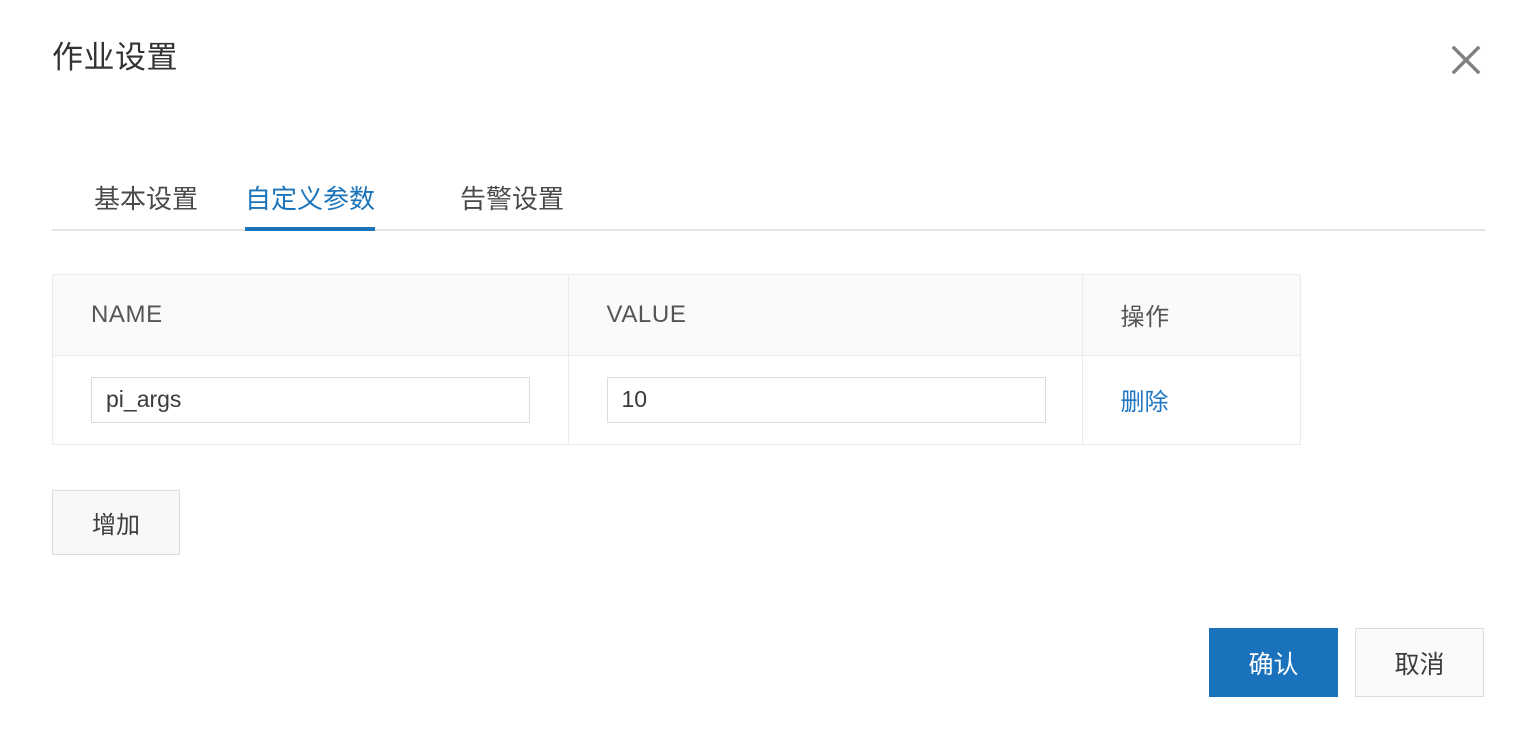 This screenshot has height=730, width=1538. What do you see at coordinates (768, 198) in the screenshot?
I see `tab-bar: 基本设置 自定义参数 告警设置` at bounding box center [768, 198].